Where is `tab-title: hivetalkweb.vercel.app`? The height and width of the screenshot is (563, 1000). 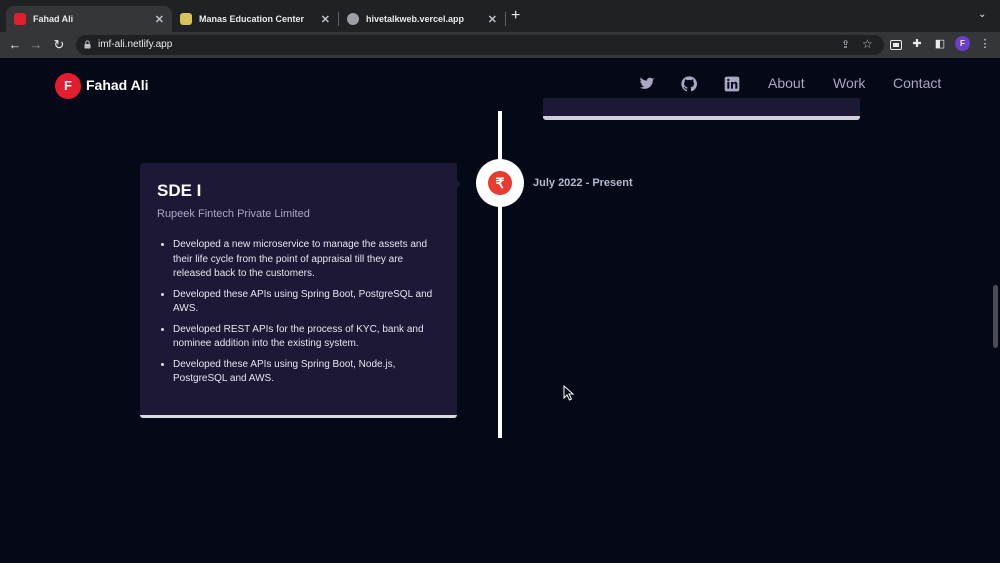 tab-title: hivetalkweb.vercel.app is located at coordinates (415, 19).